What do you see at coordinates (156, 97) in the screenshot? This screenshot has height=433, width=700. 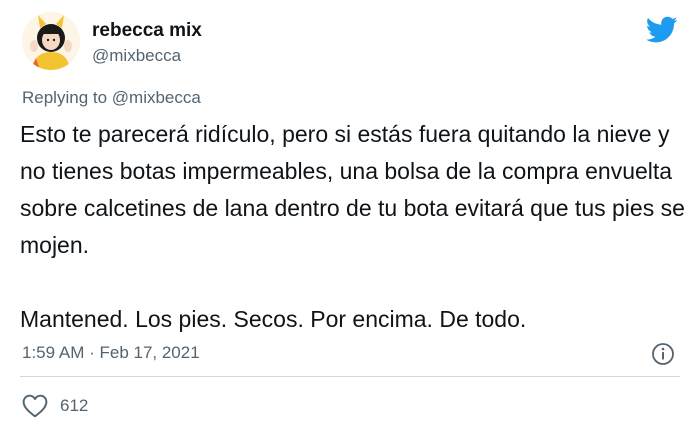 I see `replying-to-mention: @mixbecca` at bounding box center [156, 97].